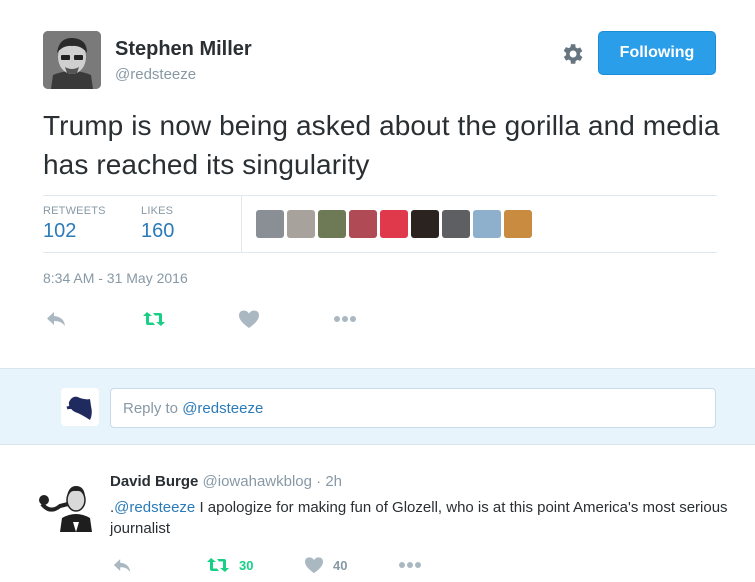 The image size is (755, 582). What do you see at coordinates (325, 565) in the screenshot?
I see `reply-like-button: 40` at bounding box center [325, 565].